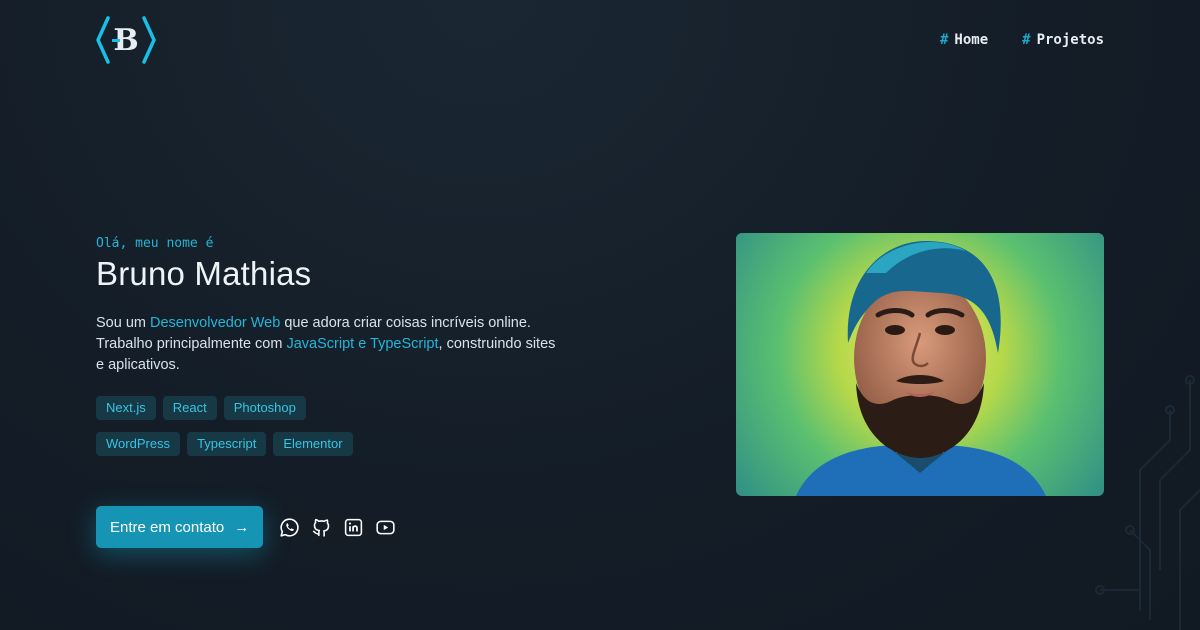 This screenshot has width=1200, height=630. I want to click on nav-home-label: Home, so click(971, 40).